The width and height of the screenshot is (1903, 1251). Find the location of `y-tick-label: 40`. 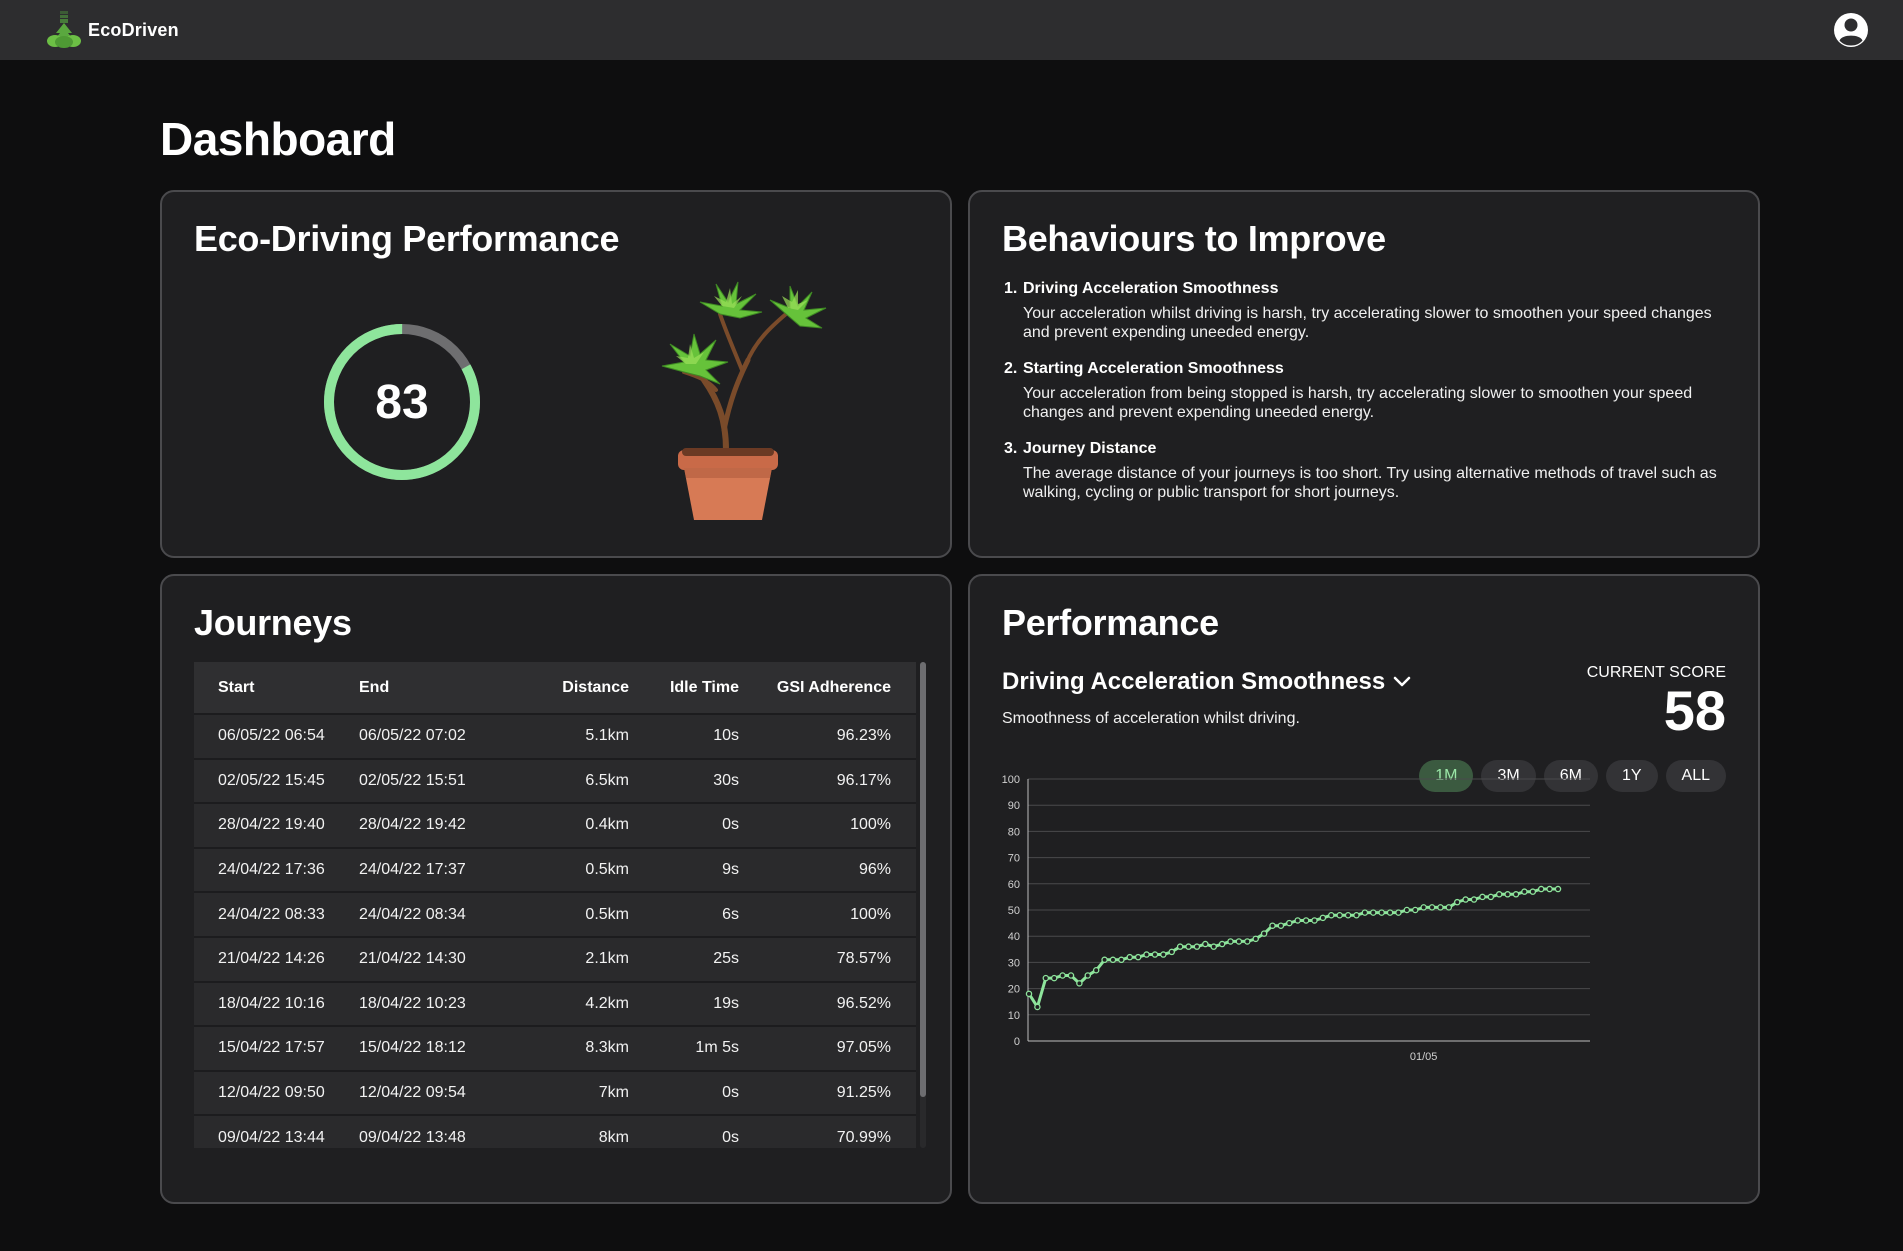

y-tick-label: 40 is located at coordinates (1014, 937).